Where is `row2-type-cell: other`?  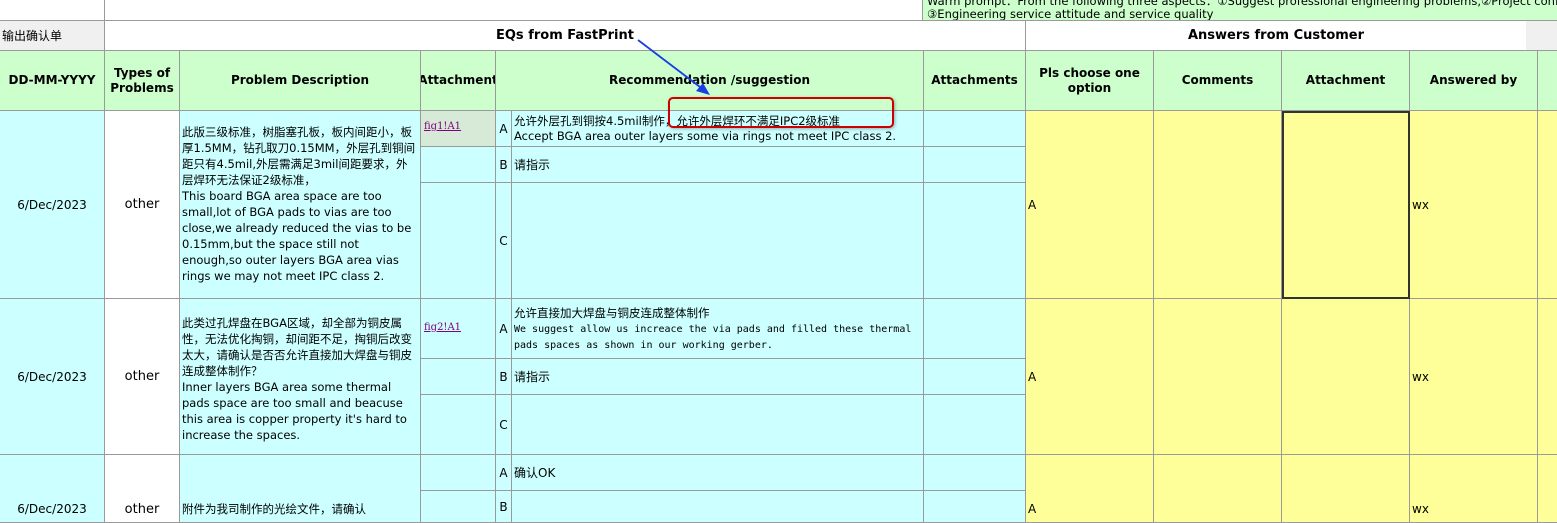
row2-type-cell: other is located at coordinates (142, 377).